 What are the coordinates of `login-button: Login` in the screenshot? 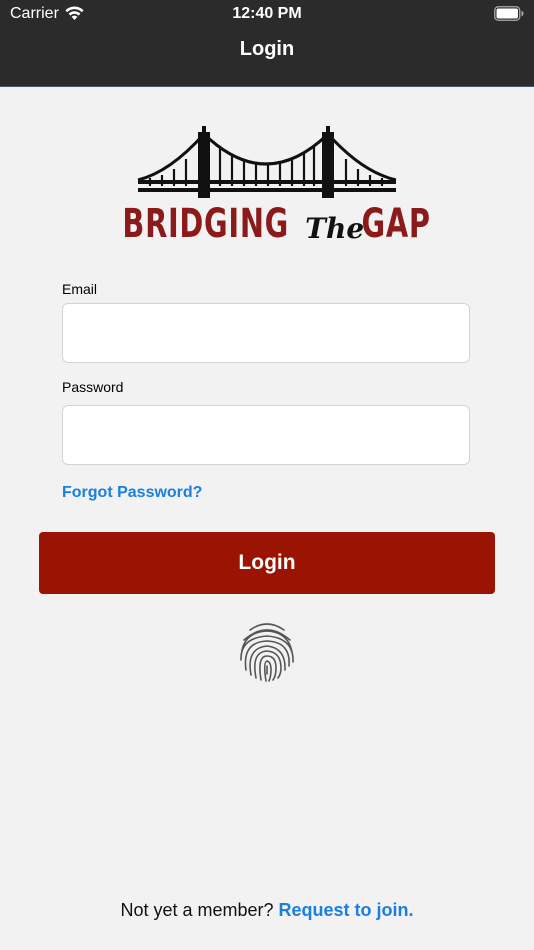 It's located at (267, 563).